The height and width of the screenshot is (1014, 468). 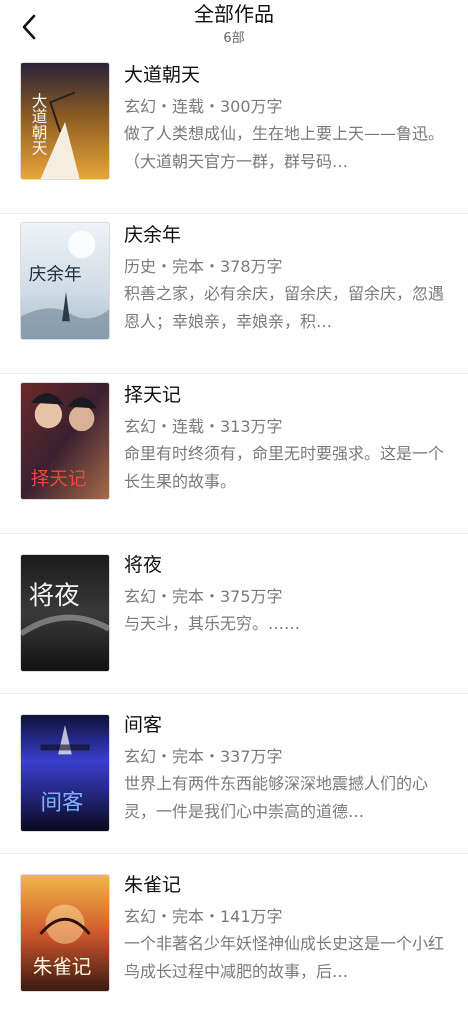 I want to click on cover-art: 大道朝天, so click(x=65, y=121).